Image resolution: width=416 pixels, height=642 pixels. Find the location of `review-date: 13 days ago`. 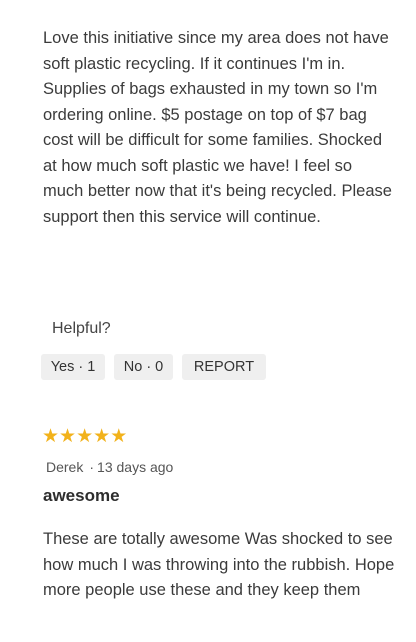

review-date: 13 days ago is located at coordinates (135, 467).